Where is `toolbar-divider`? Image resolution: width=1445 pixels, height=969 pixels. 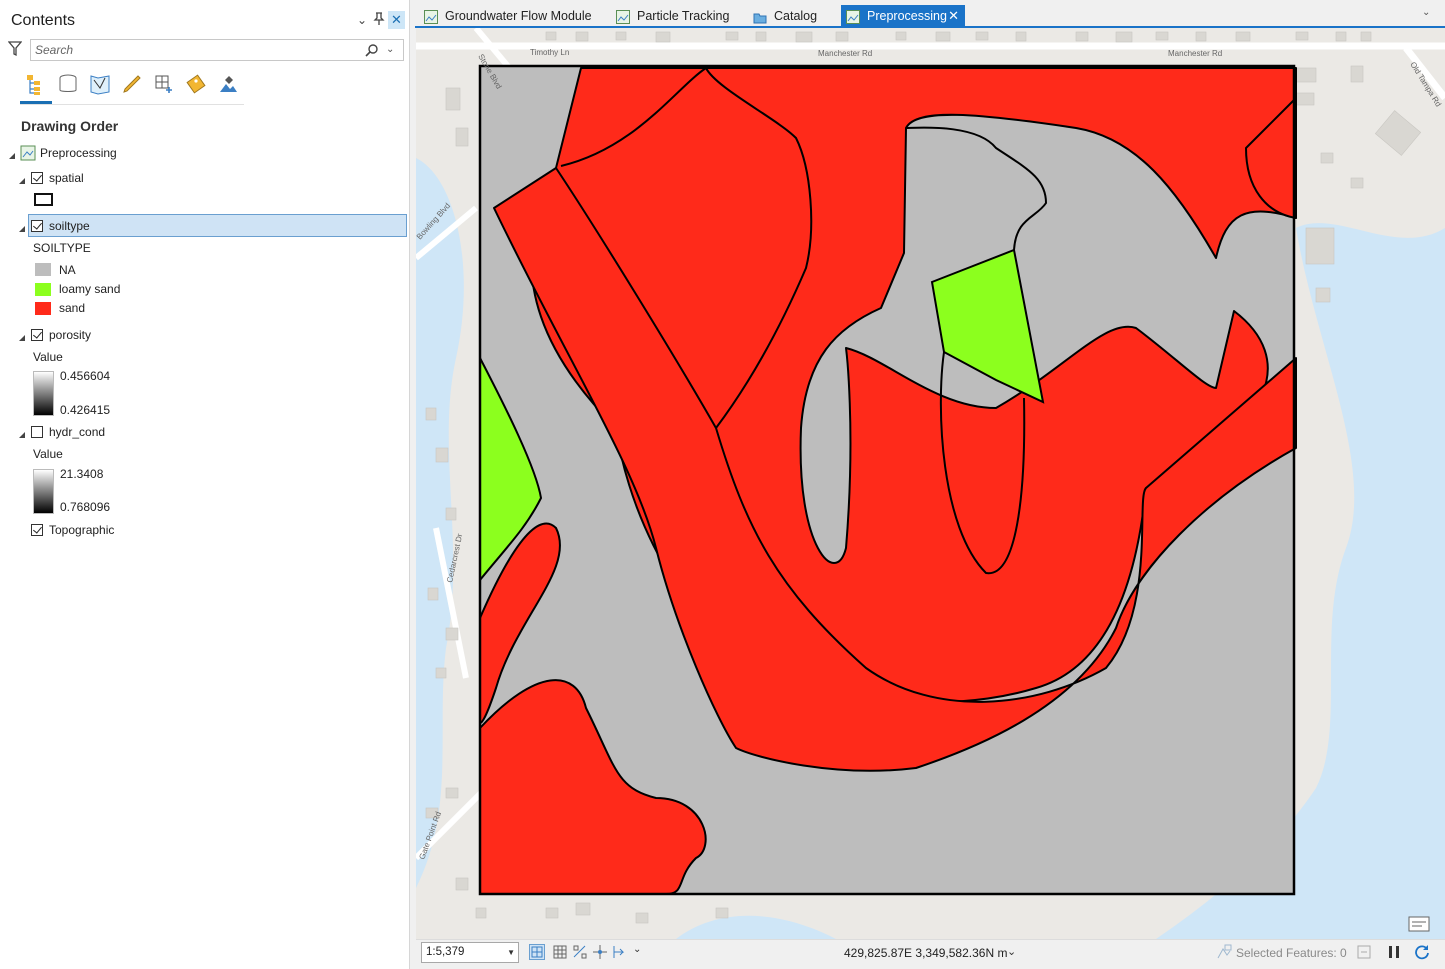 toolbar-divider is located at coordinates (132, 104).